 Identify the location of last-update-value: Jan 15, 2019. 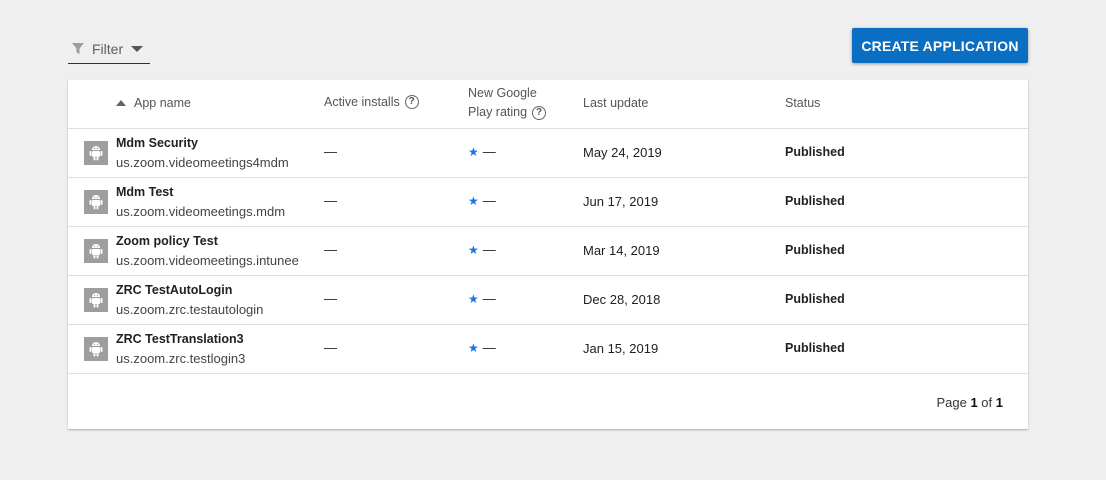
(621, 348).